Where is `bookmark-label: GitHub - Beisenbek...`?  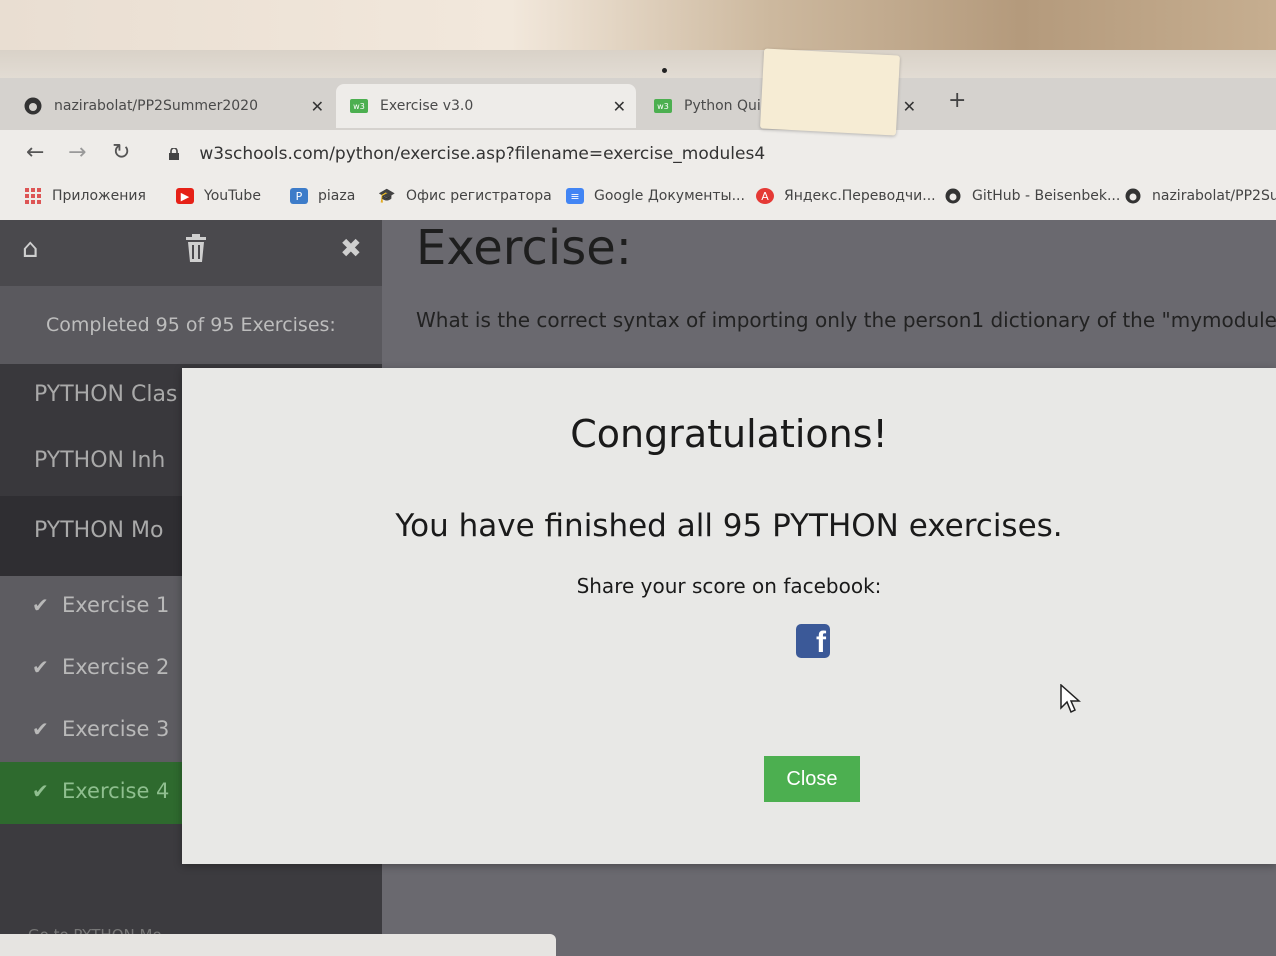 bookmark-label: GitHub - Beisenbek... is located at coordinates (1046, 196).